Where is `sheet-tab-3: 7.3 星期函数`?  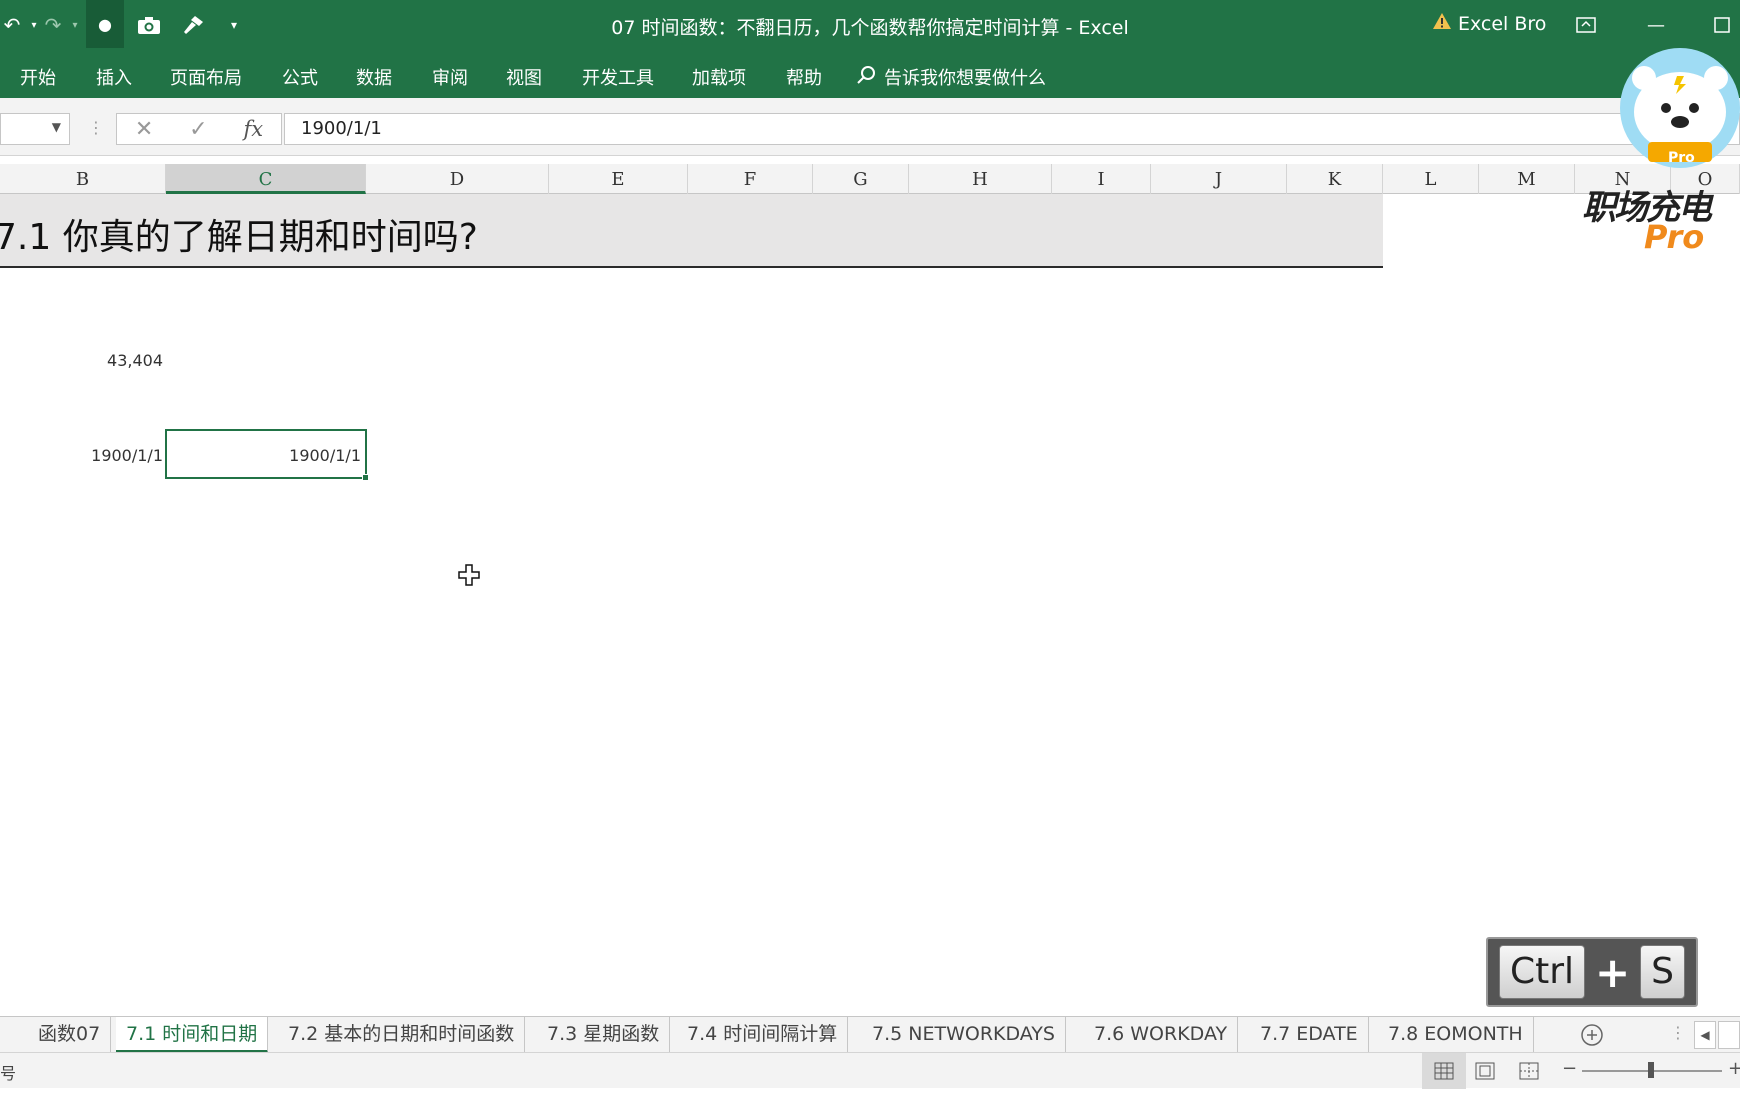 sheet-tab-3: 7.3 星期函数 is located at coordinates (604, 1035).